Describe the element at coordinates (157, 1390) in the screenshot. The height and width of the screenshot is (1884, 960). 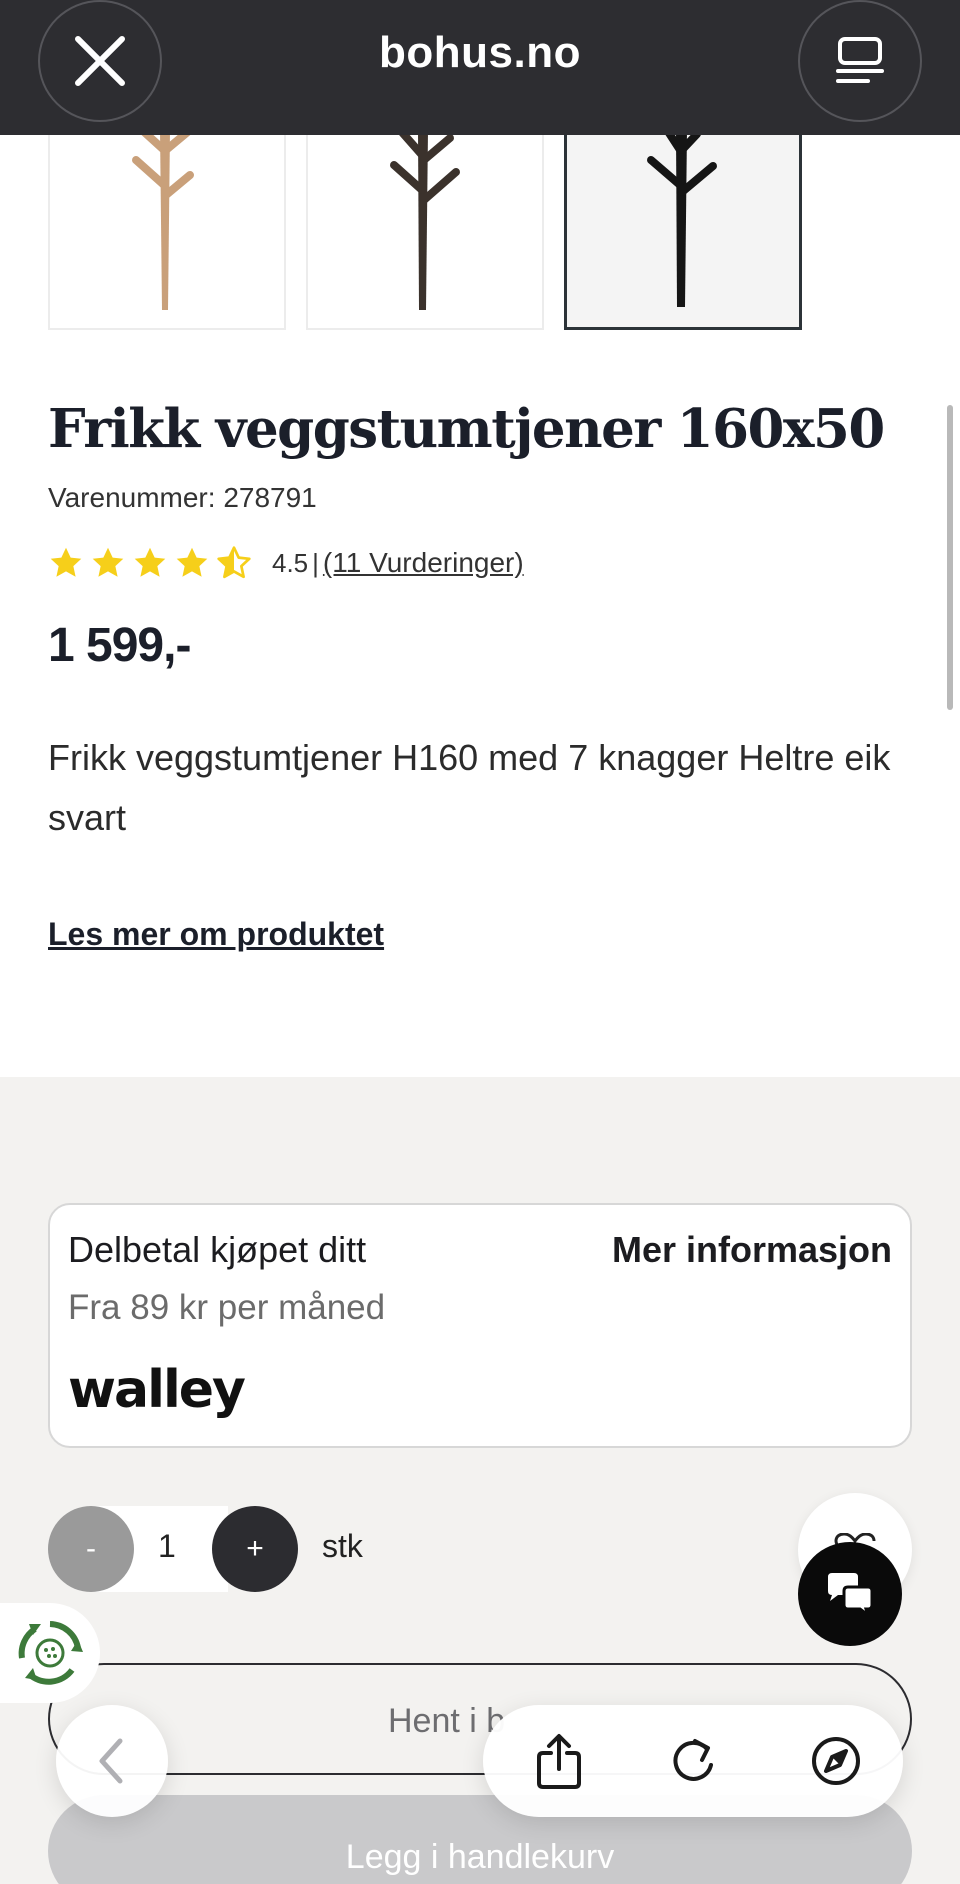
I see `walley-logo: walley` at that location.